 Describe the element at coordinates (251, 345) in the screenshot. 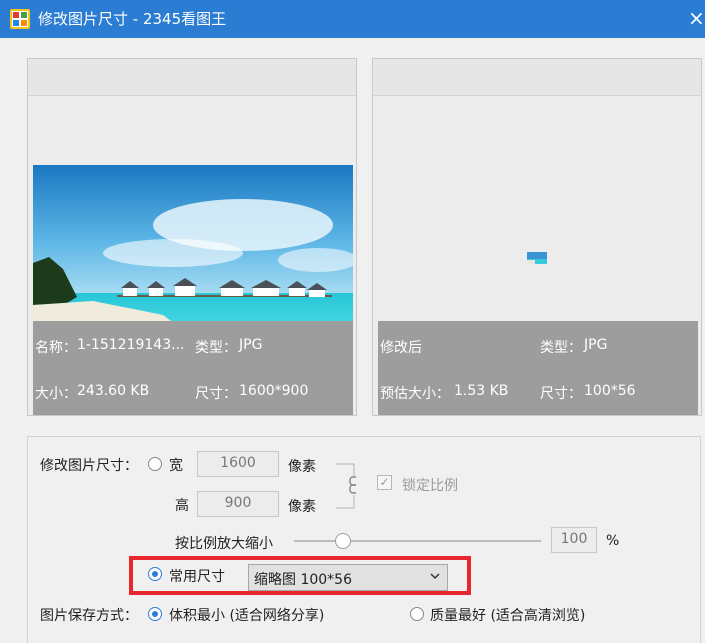

I see `original-type-value: JPG` at that location.